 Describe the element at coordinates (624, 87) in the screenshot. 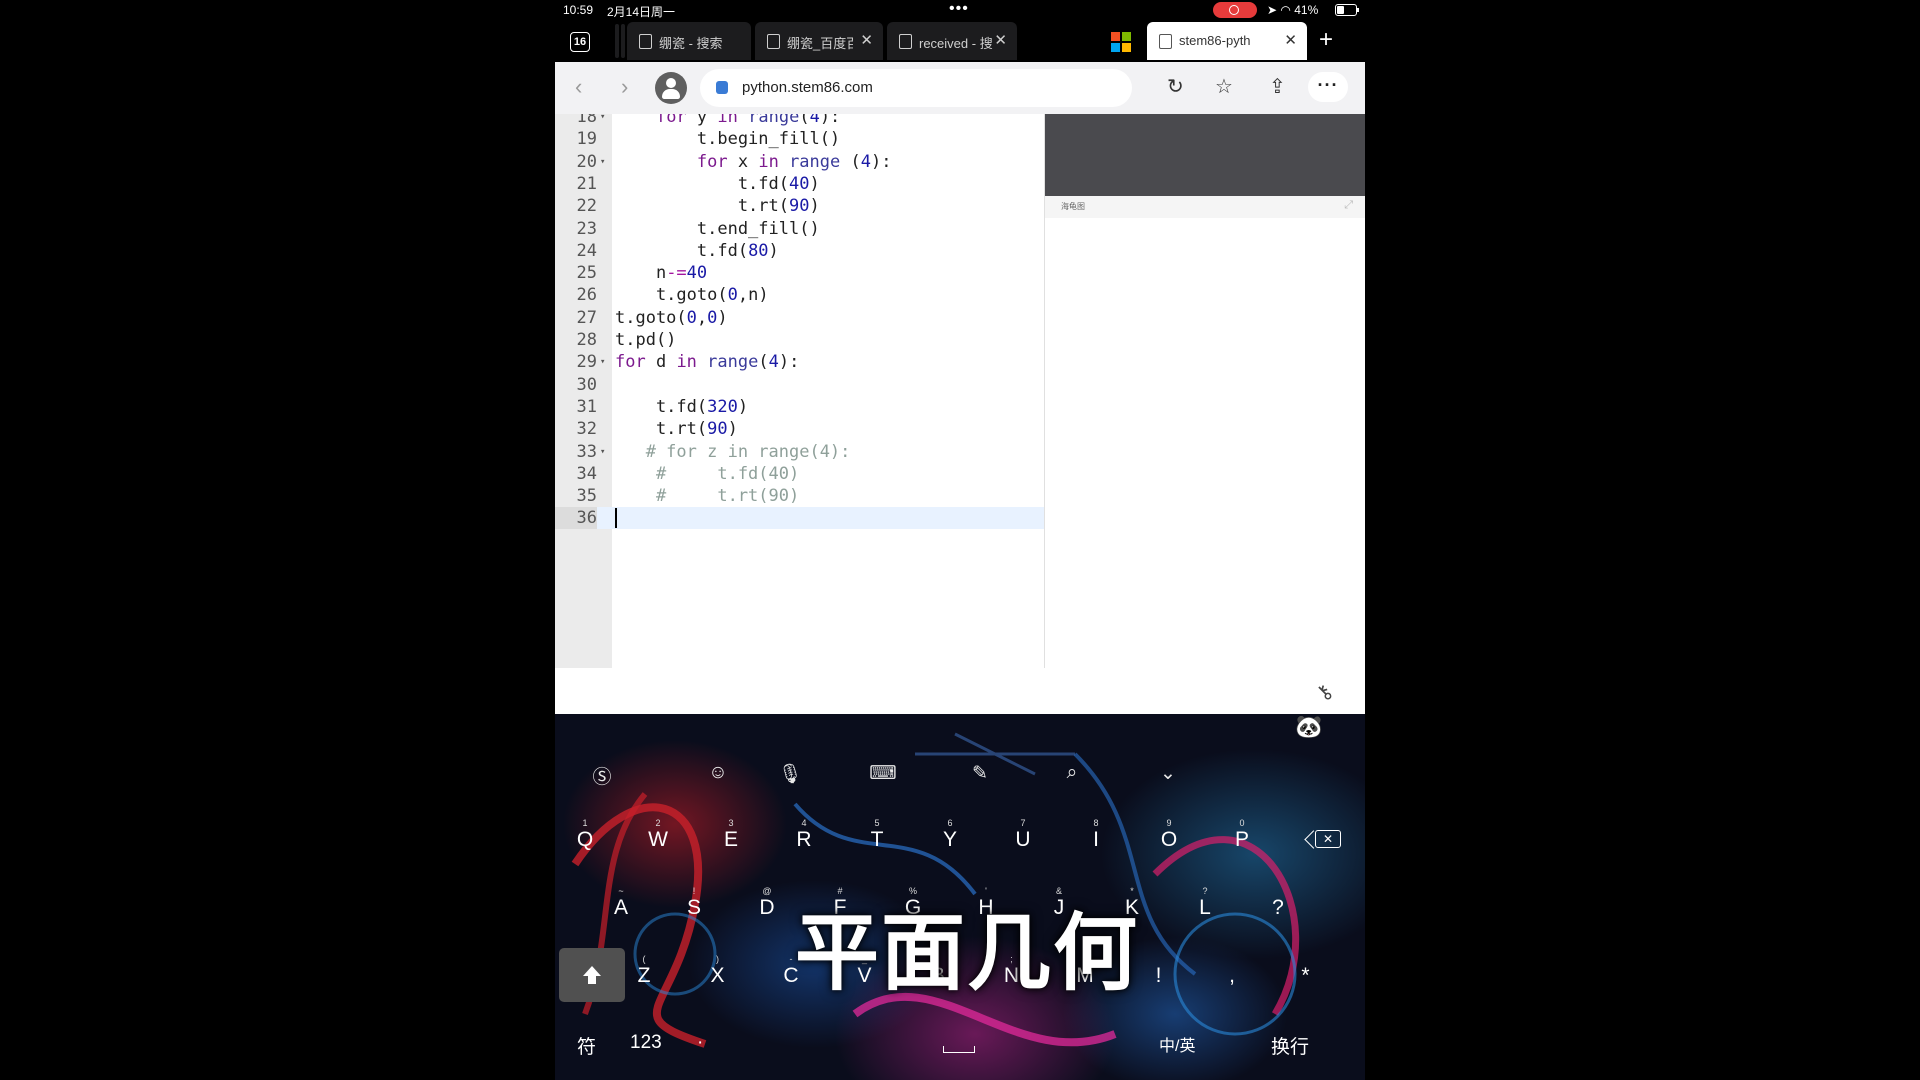

I see `forward-arrow-icon: ›` at that location.